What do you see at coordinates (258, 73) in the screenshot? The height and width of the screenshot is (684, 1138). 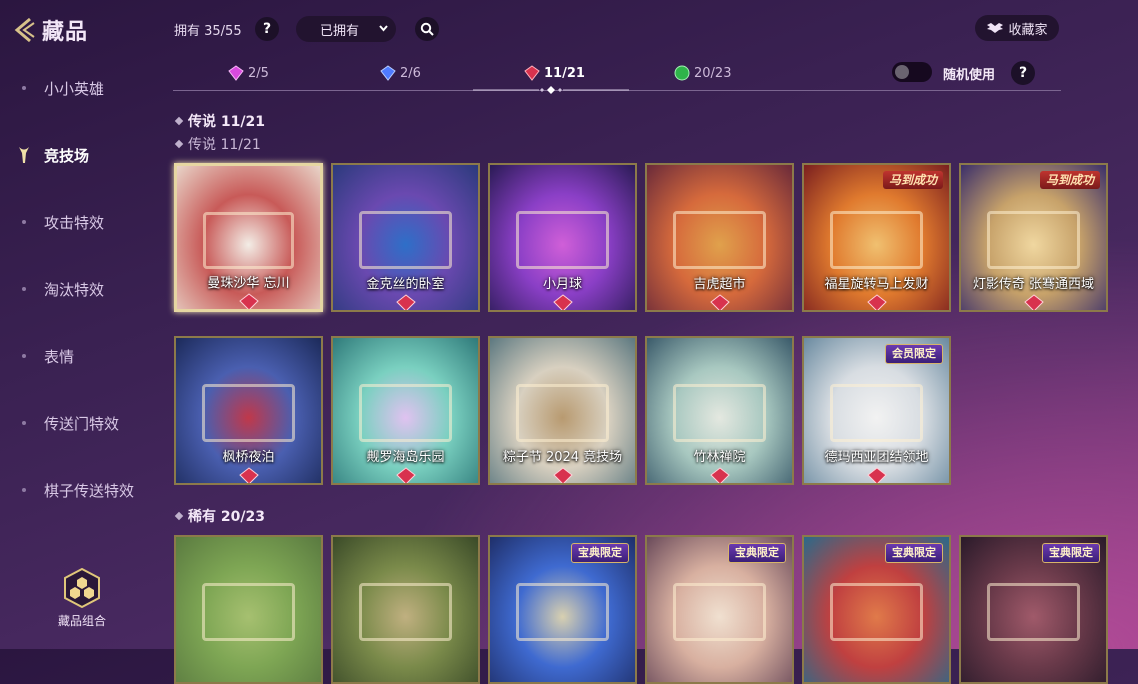 I see `tab-label: 2/5` at bounding box center [258, 73].